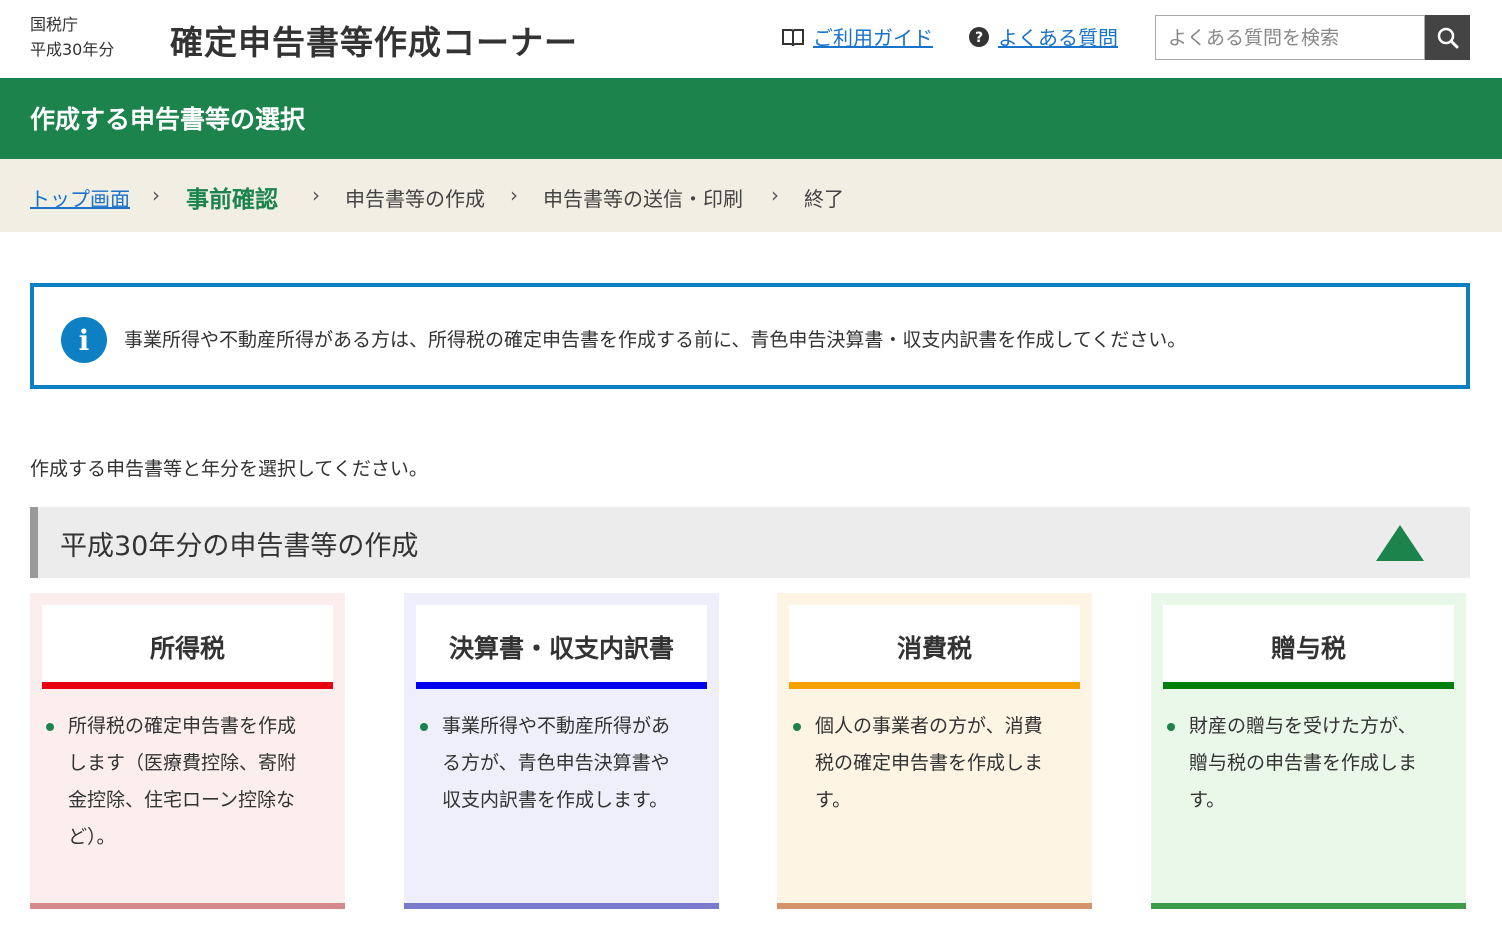 This screenshot has width=1502, height=925. I want to click on card-desc-line: 金控除、住宅ローン控除な, so click(182, 800).